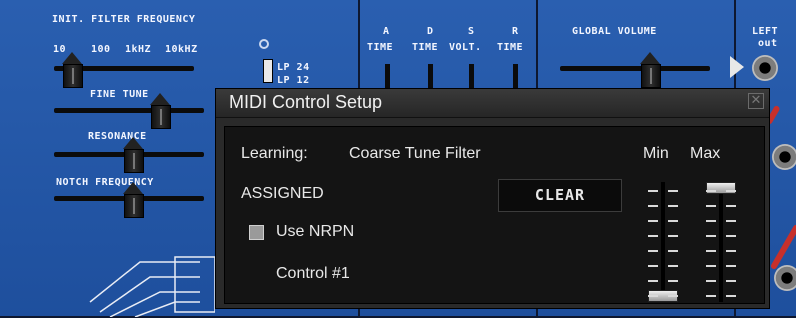  I want to click on global-volume-label: GLOBAL VOLUME, so click(614, 31).